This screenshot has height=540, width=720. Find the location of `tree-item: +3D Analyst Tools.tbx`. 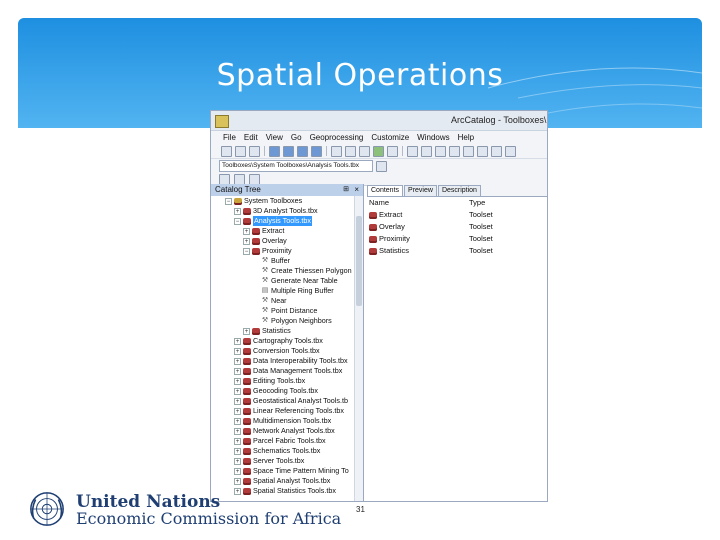

tree-item: +3D Analyst Tools.tbx is located at coordinates (287, 211).